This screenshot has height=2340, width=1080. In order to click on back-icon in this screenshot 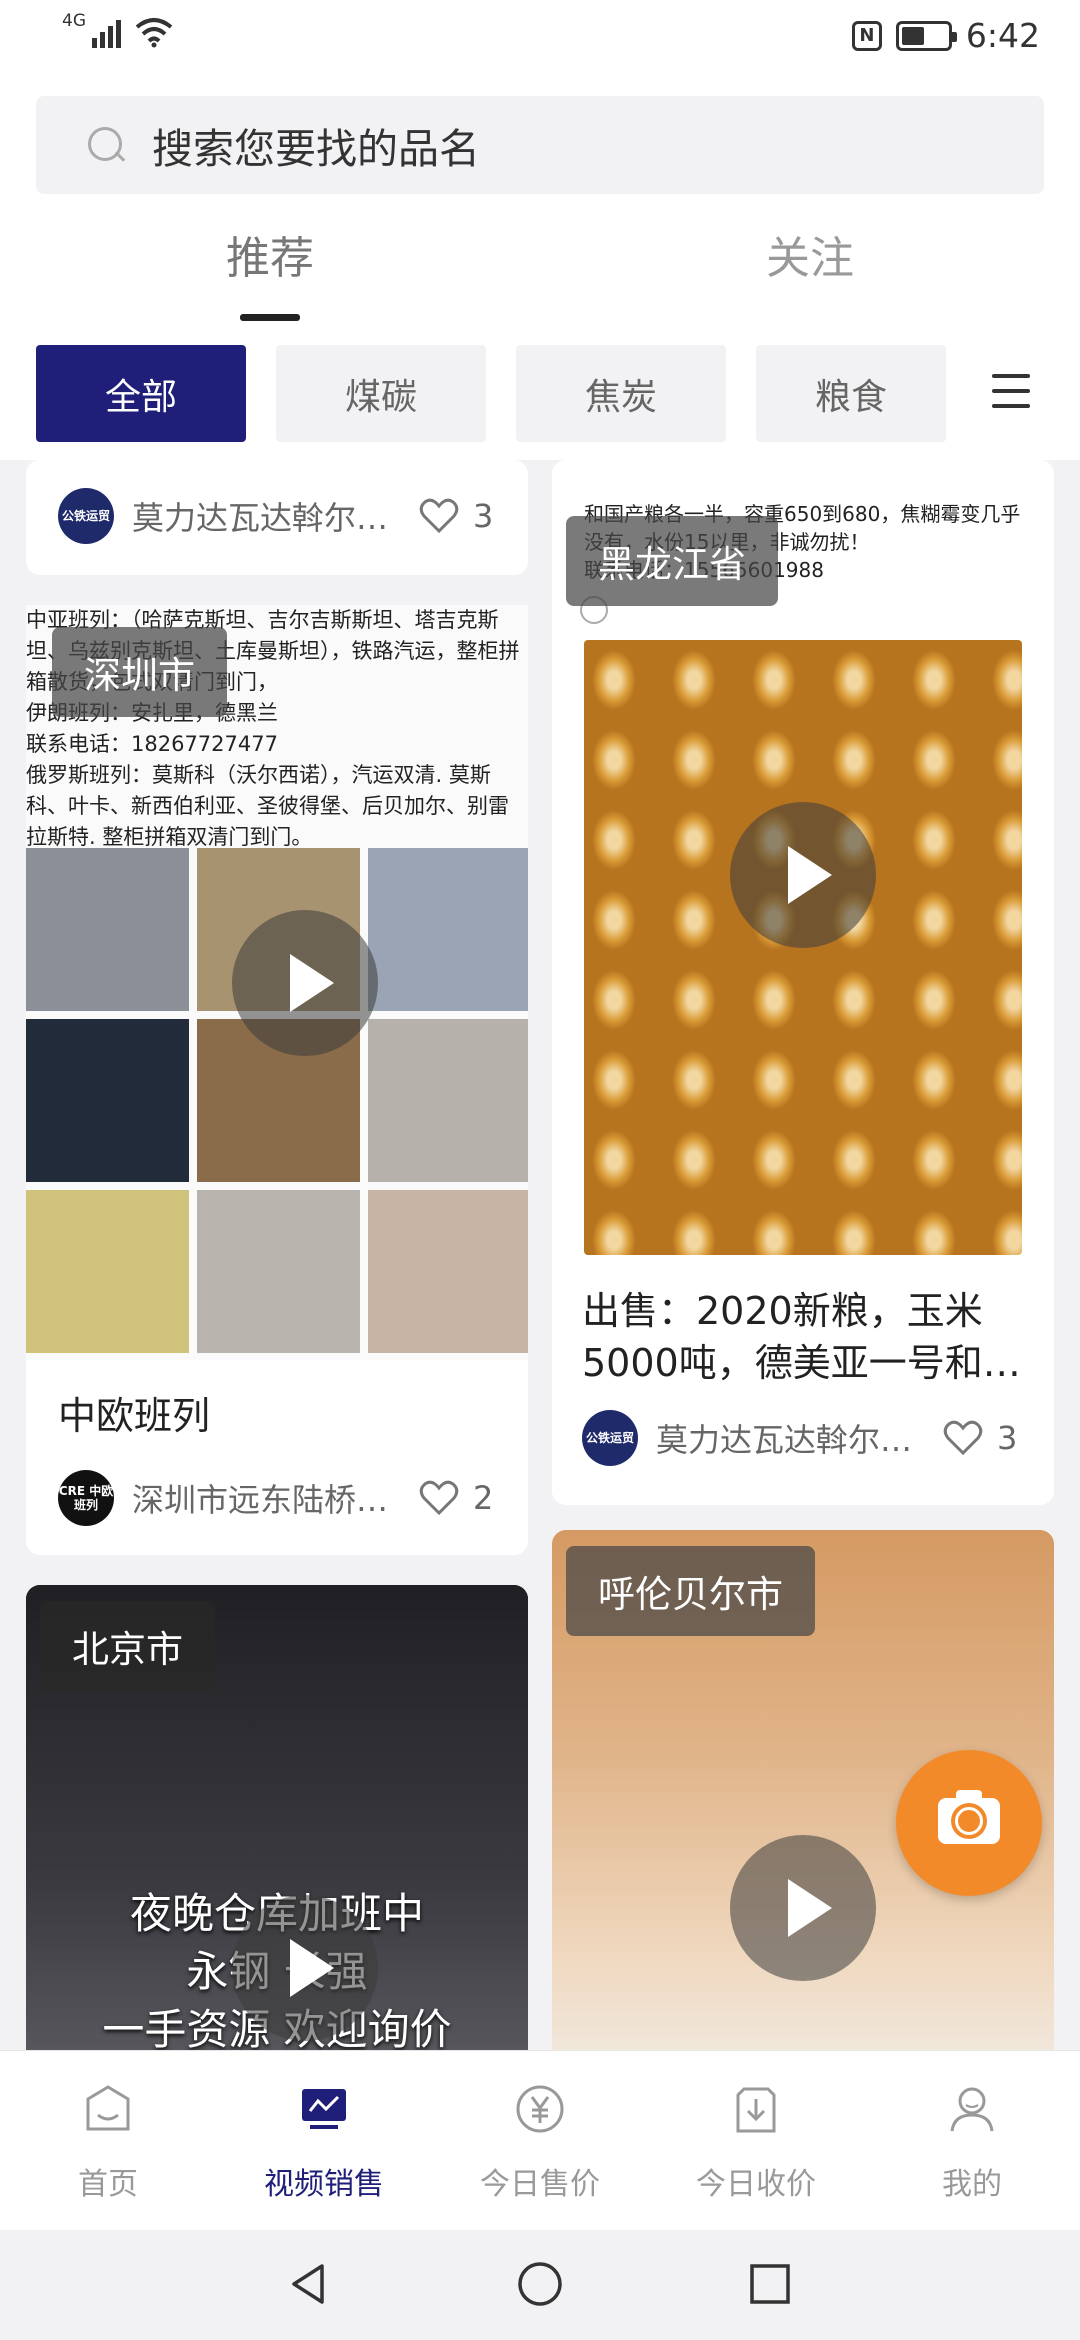, I will do `click(308, 2284)`.